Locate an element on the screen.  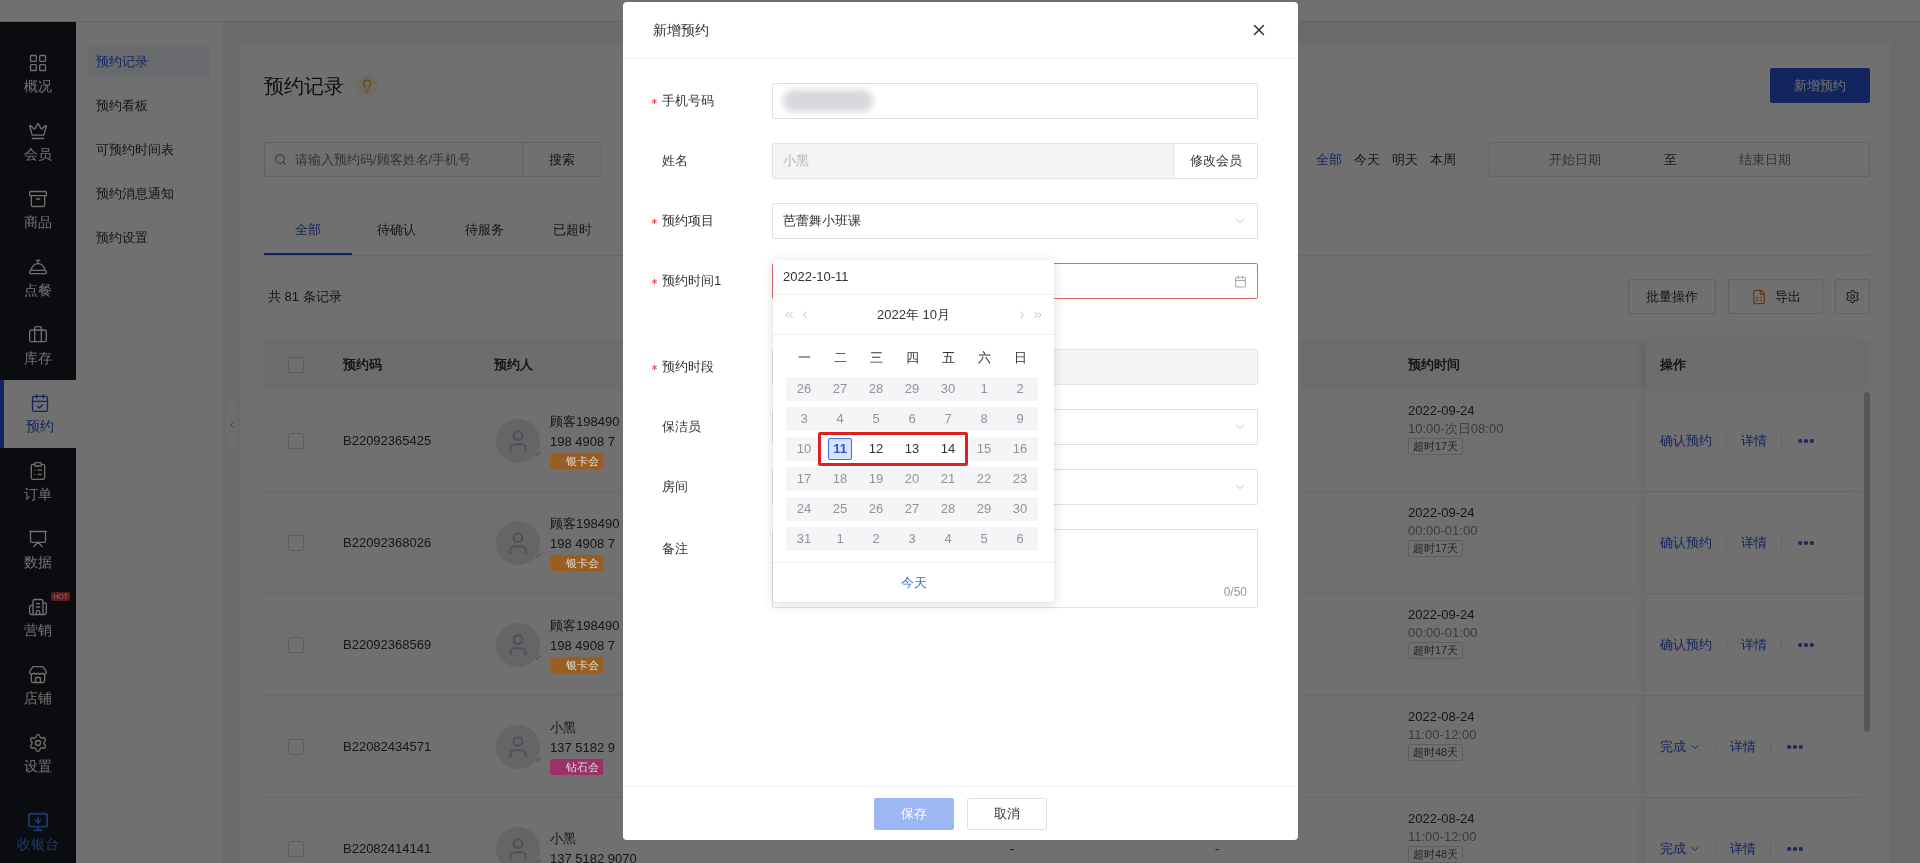
page-title: 预约记录 is located at coordinates (304, 86).